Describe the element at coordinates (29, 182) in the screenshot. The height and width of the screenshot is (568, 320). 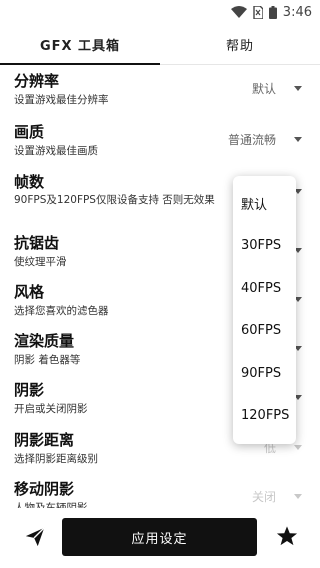
I see `setting-title: 帧数` at that location.